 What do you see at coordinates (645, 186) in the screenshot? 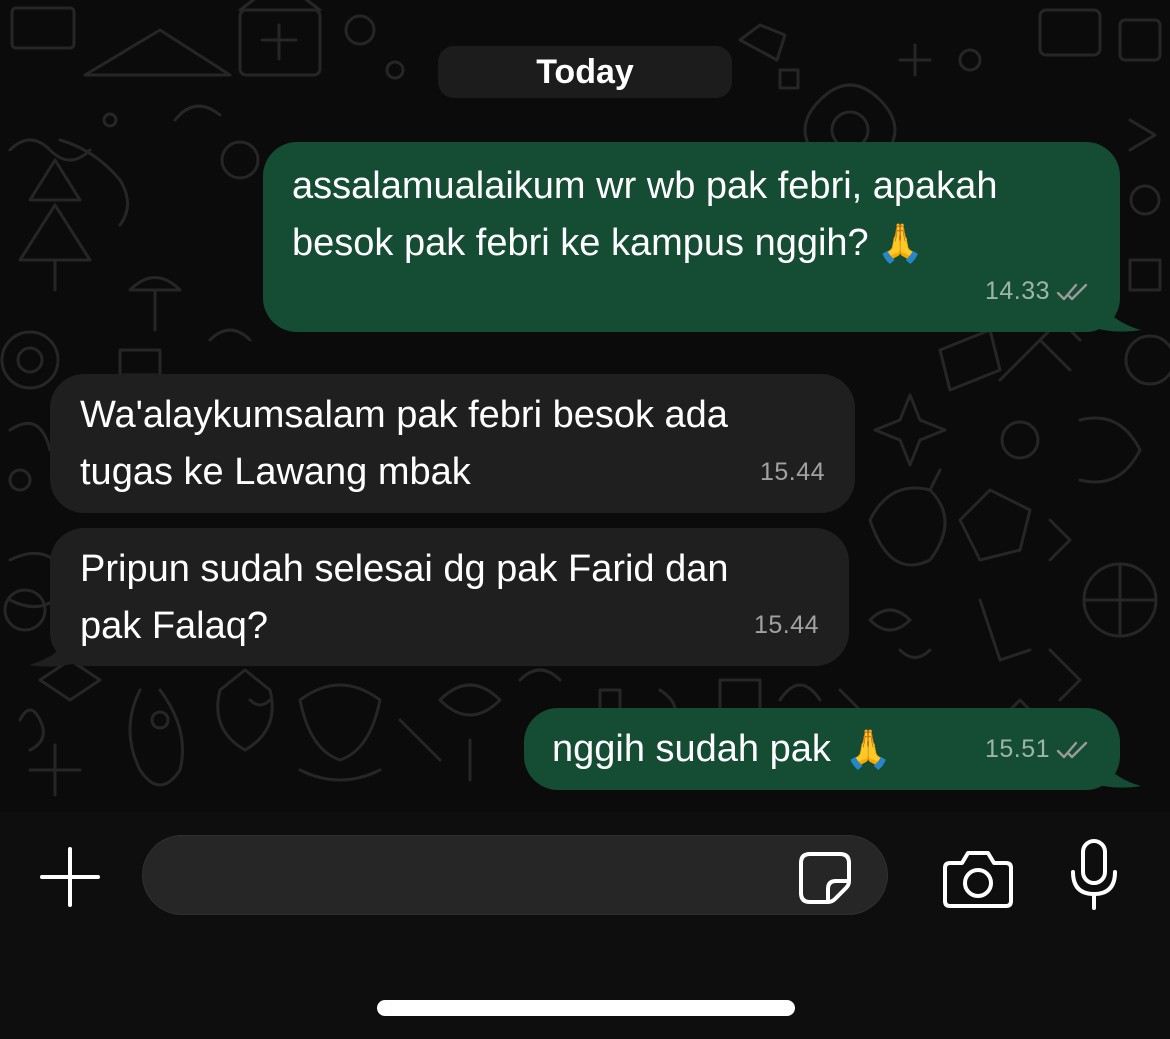
I see `message-line: assalamualaikum wr wb pak febri, apakah` at bounding box center [645, 186].